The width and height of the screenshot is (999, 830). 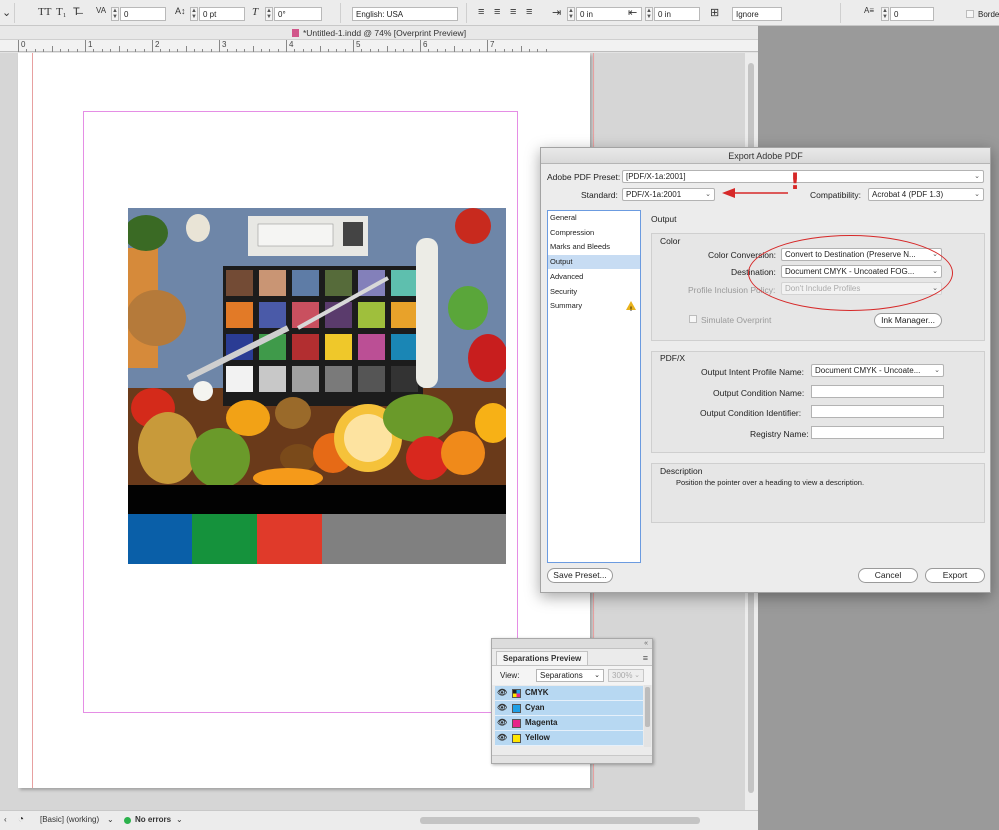 What do you see at coordinates (513, 12) in the screenshot?
I see `align-right-icon: ≡` at bounding box center [513, 12].